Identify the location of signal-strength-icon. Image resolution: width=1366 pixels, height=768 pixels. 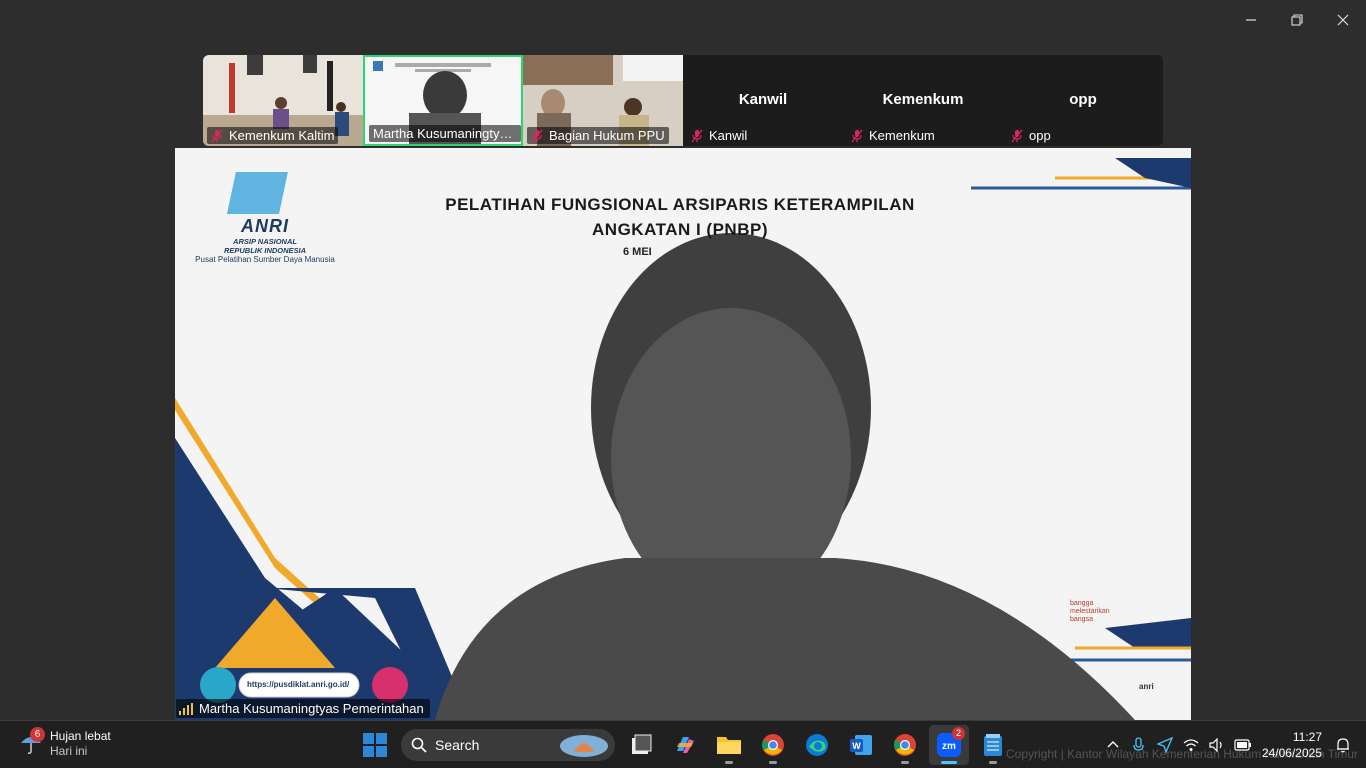
(186, 708).